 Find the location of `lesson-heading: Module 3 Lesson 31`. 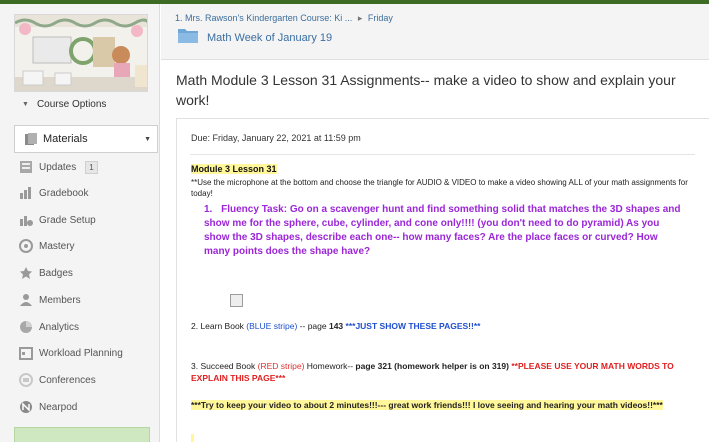

lesson-heading: Module 3 Lesson 31 is located at coordinates (234, 169).